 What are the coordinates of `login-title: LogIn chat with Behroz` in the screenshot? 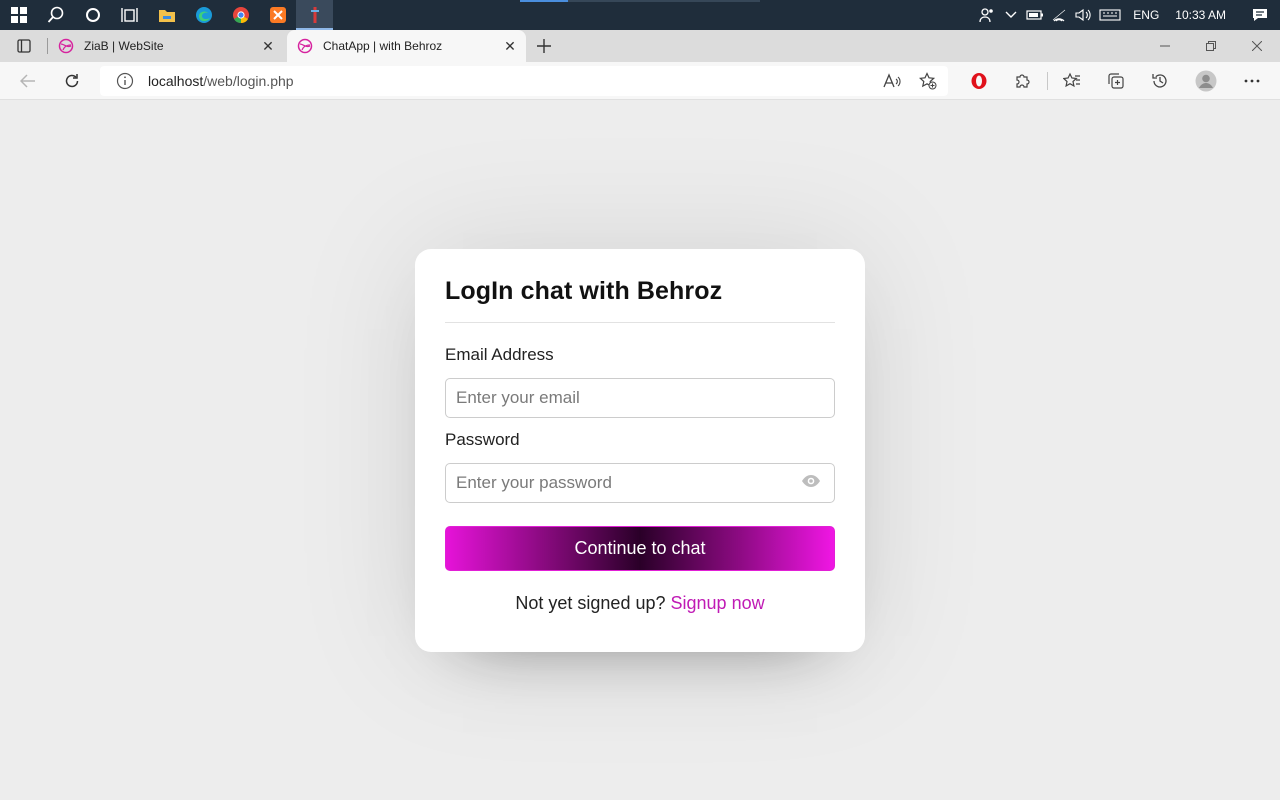 It's located at (584, 291).